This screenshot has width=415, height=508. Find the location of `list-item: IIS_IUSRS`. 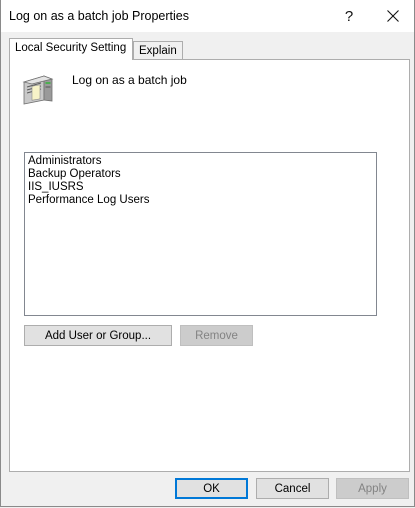

list-item: IIS_IUSRS is located at coordinates (200, 187).